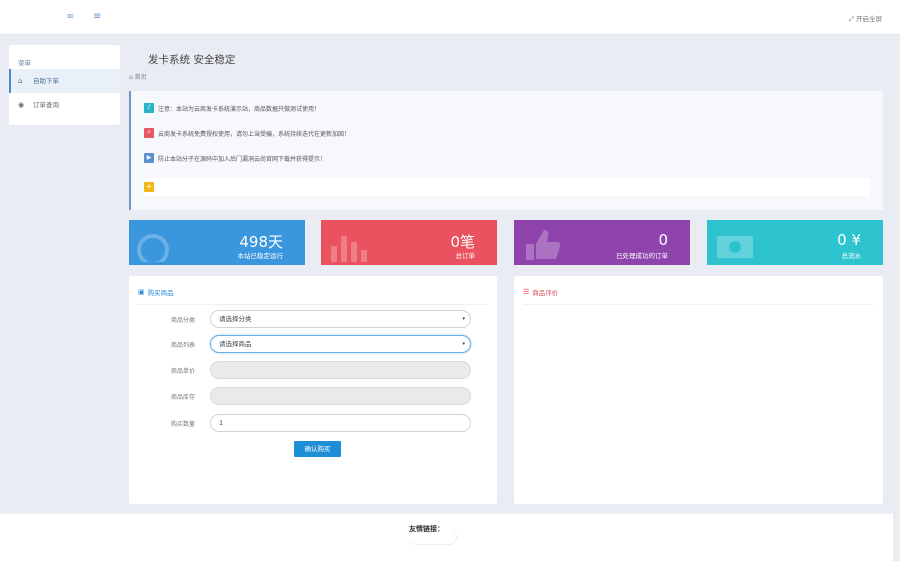 The width and height of the screenshot is (900, 561). I want to click on stat-value: 498天, so click(261, 242).